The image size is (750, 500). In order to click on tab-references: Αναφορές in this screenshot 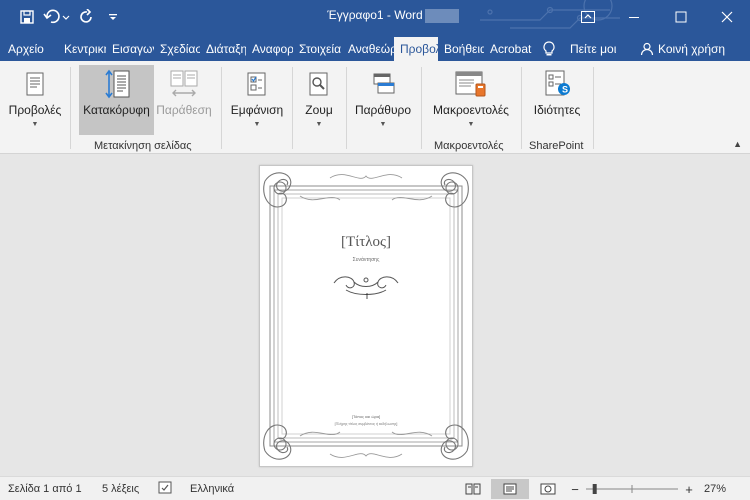, I will do `click(269, 49)`.